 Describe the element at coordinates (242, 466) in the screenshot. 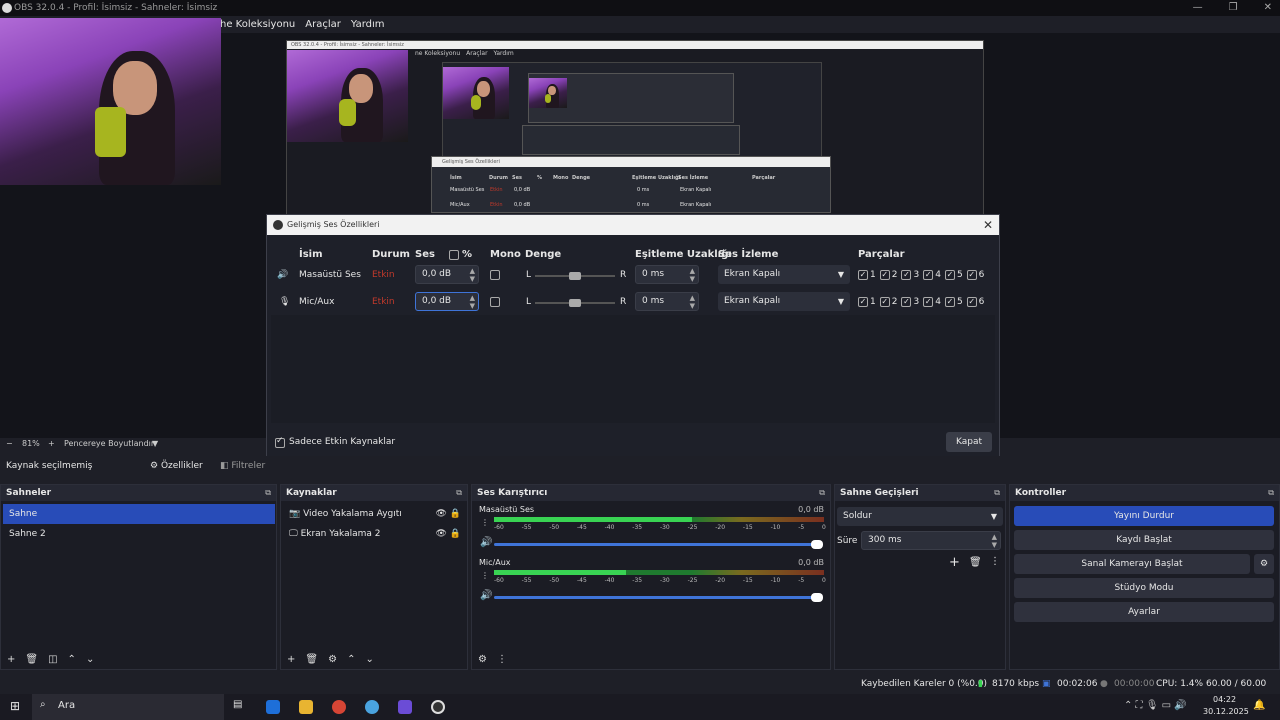

I see `filters-button: ◧ Filtreler` at that location.